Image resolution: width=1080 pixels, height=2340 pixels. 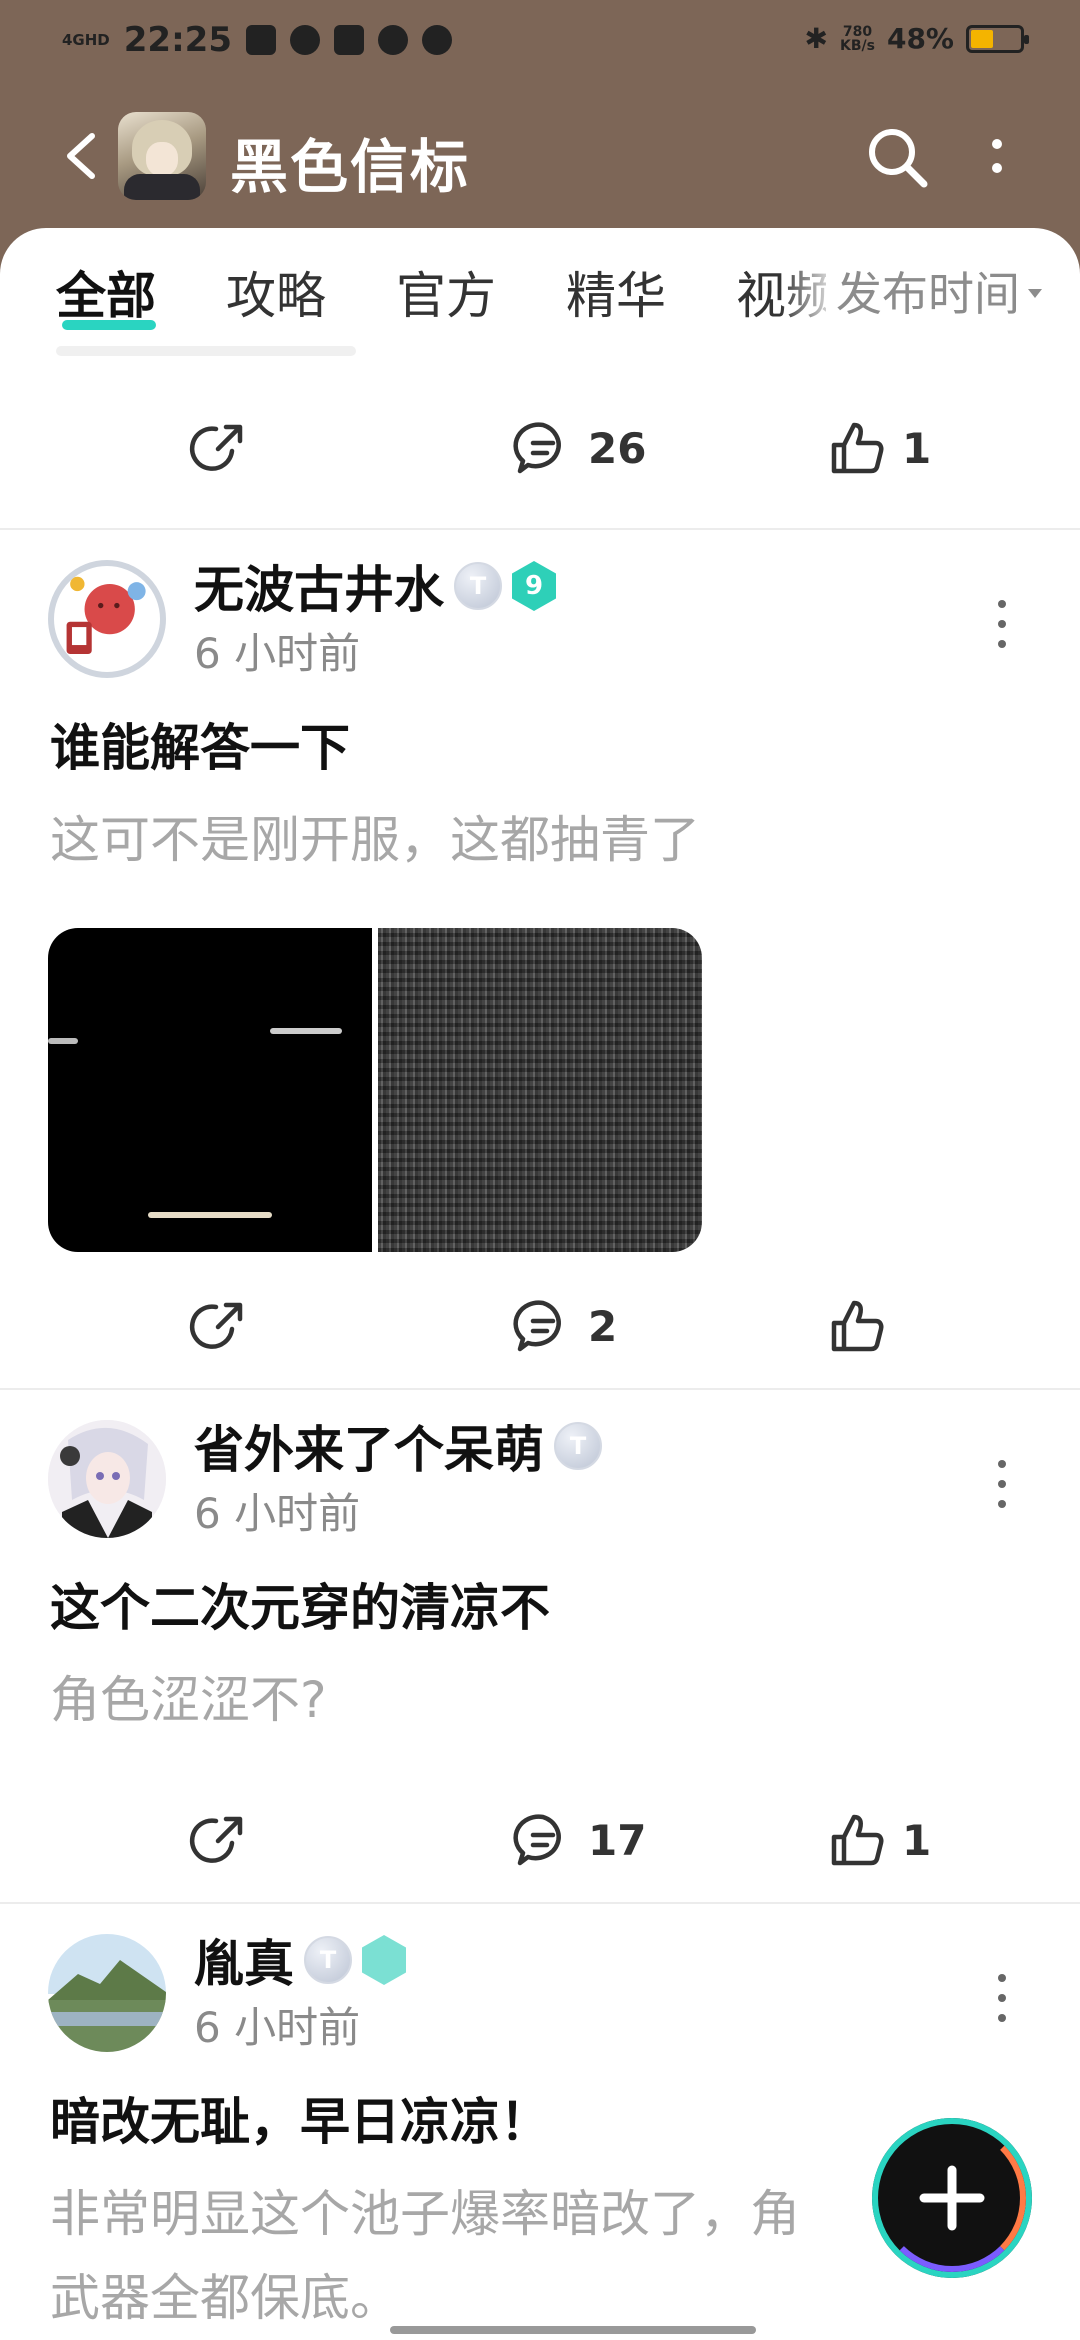 What do you see at coordinates (857, 45) in the screenshot?
I see `speed-unit: KB/s` at bounding box center [857, 45].